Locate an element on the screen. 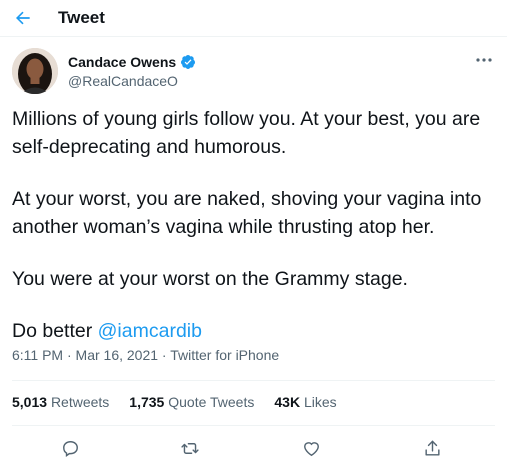 This screenshot has width=507, height=468. author-row: Candace Owens @RealCandaceO is located at coordinates (253, 71).